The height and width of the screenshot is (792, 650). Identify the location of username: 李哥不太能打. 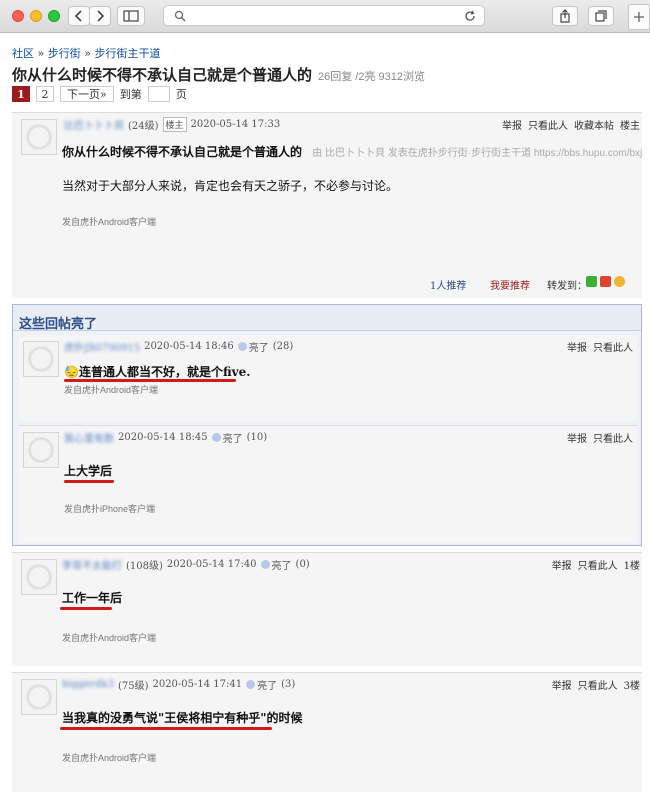
(92, 564).